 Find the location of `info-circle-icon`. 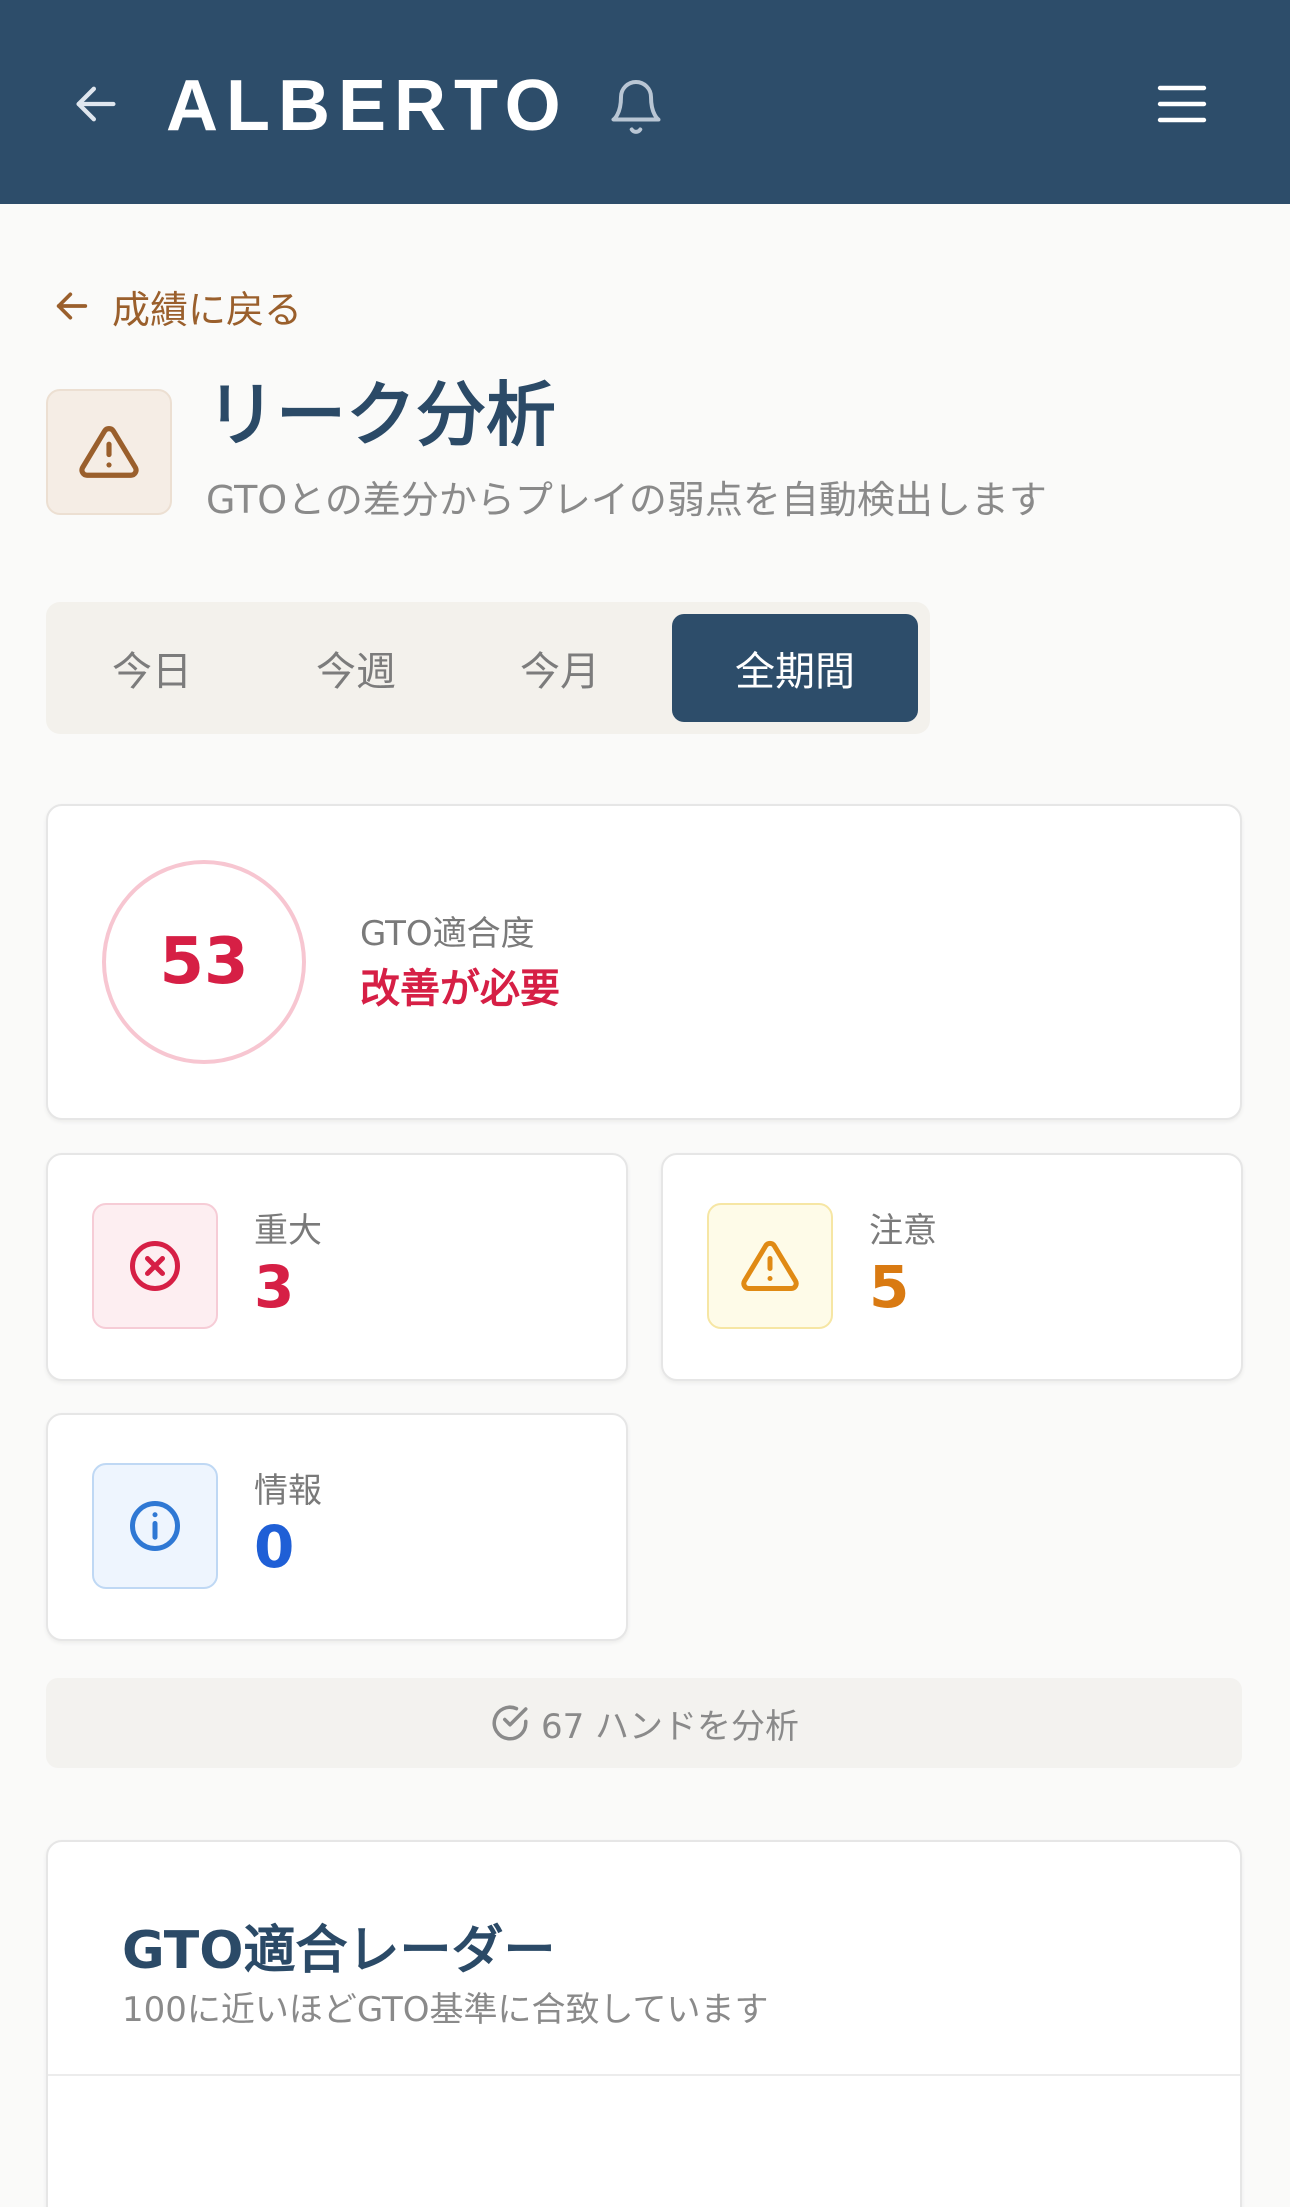

info-circle-icon is located at coordinates (155, 1526).